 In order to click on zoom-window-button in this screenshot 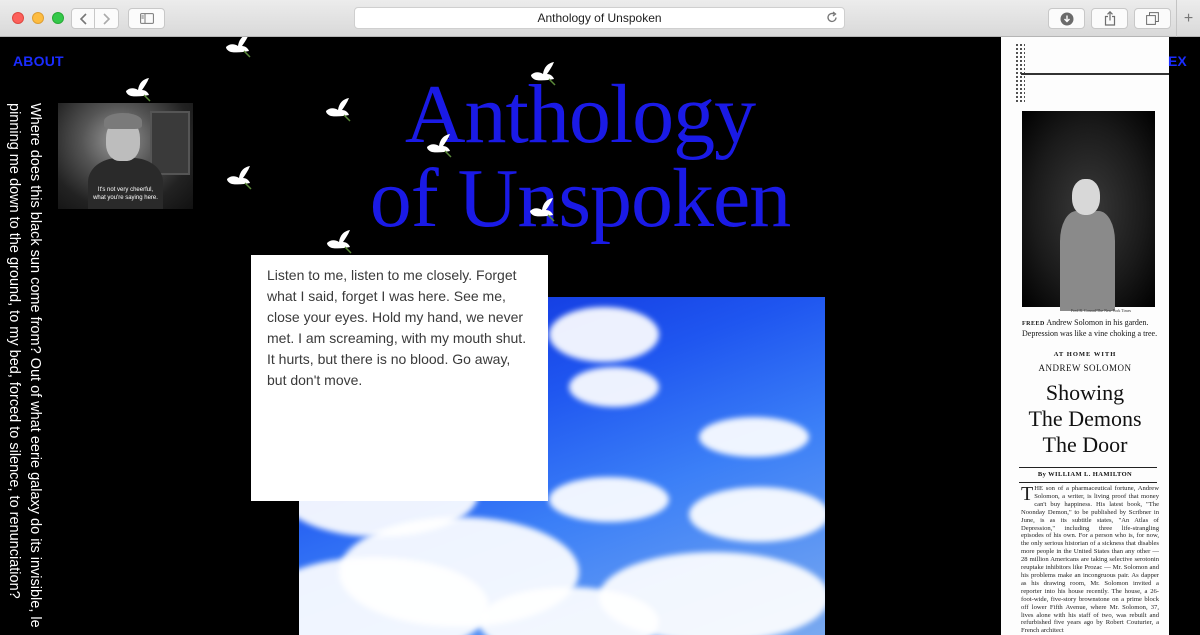, I will do `click(58, 18)`.